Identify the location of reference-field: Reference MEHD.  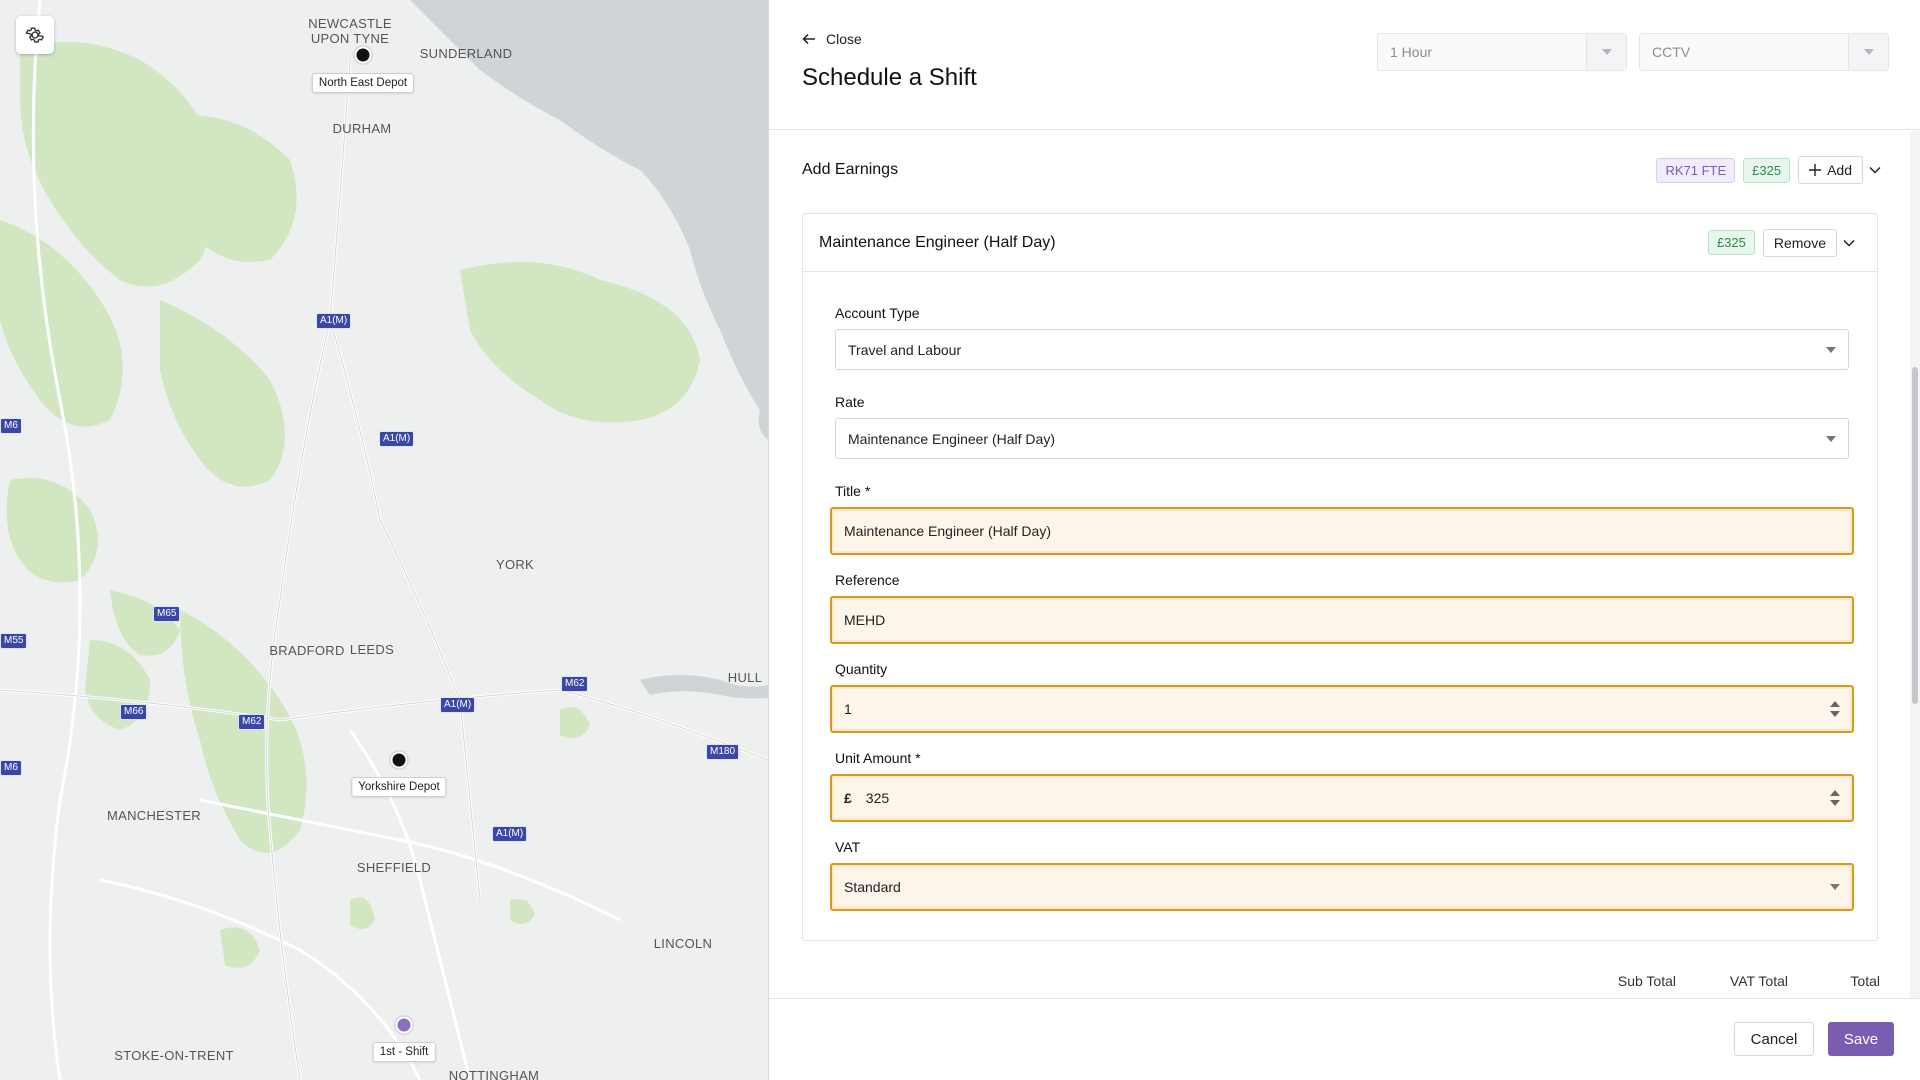
(1342, 608).